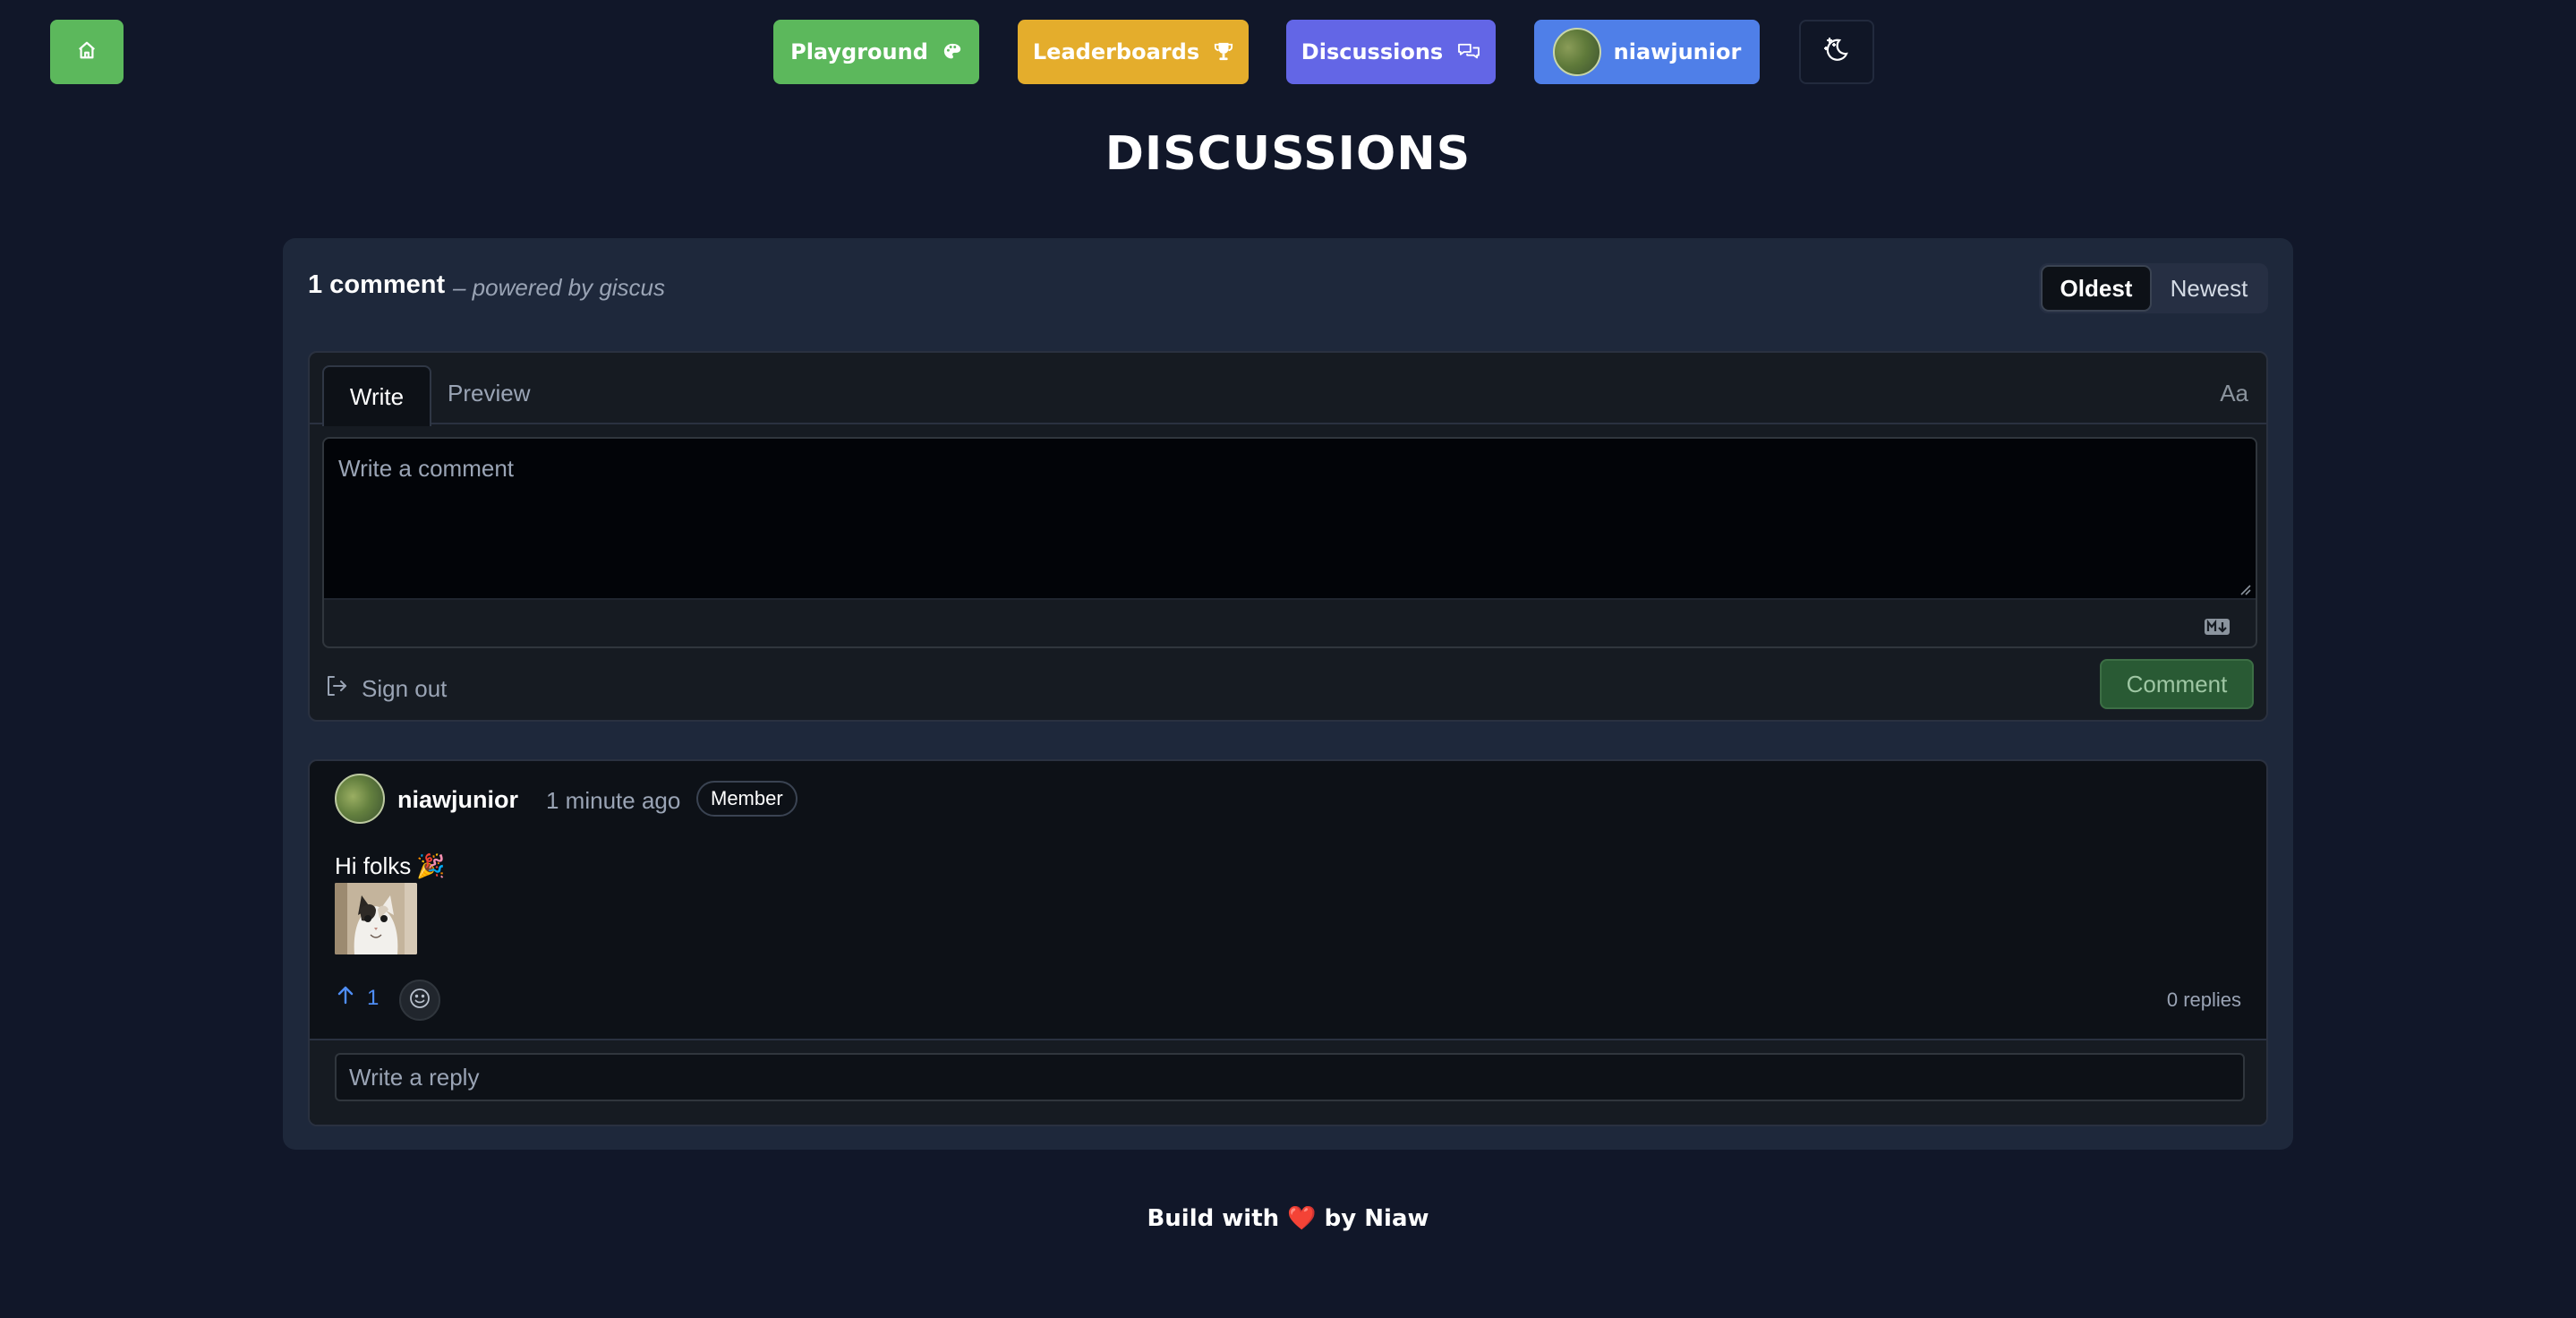 Image resolution: width=2576 pixels, height=1318 pixels. What do you see at coordinates (431, 865) in the screenshot?
I see `party-emoji: 🎉` at bounding box center [431, 865].